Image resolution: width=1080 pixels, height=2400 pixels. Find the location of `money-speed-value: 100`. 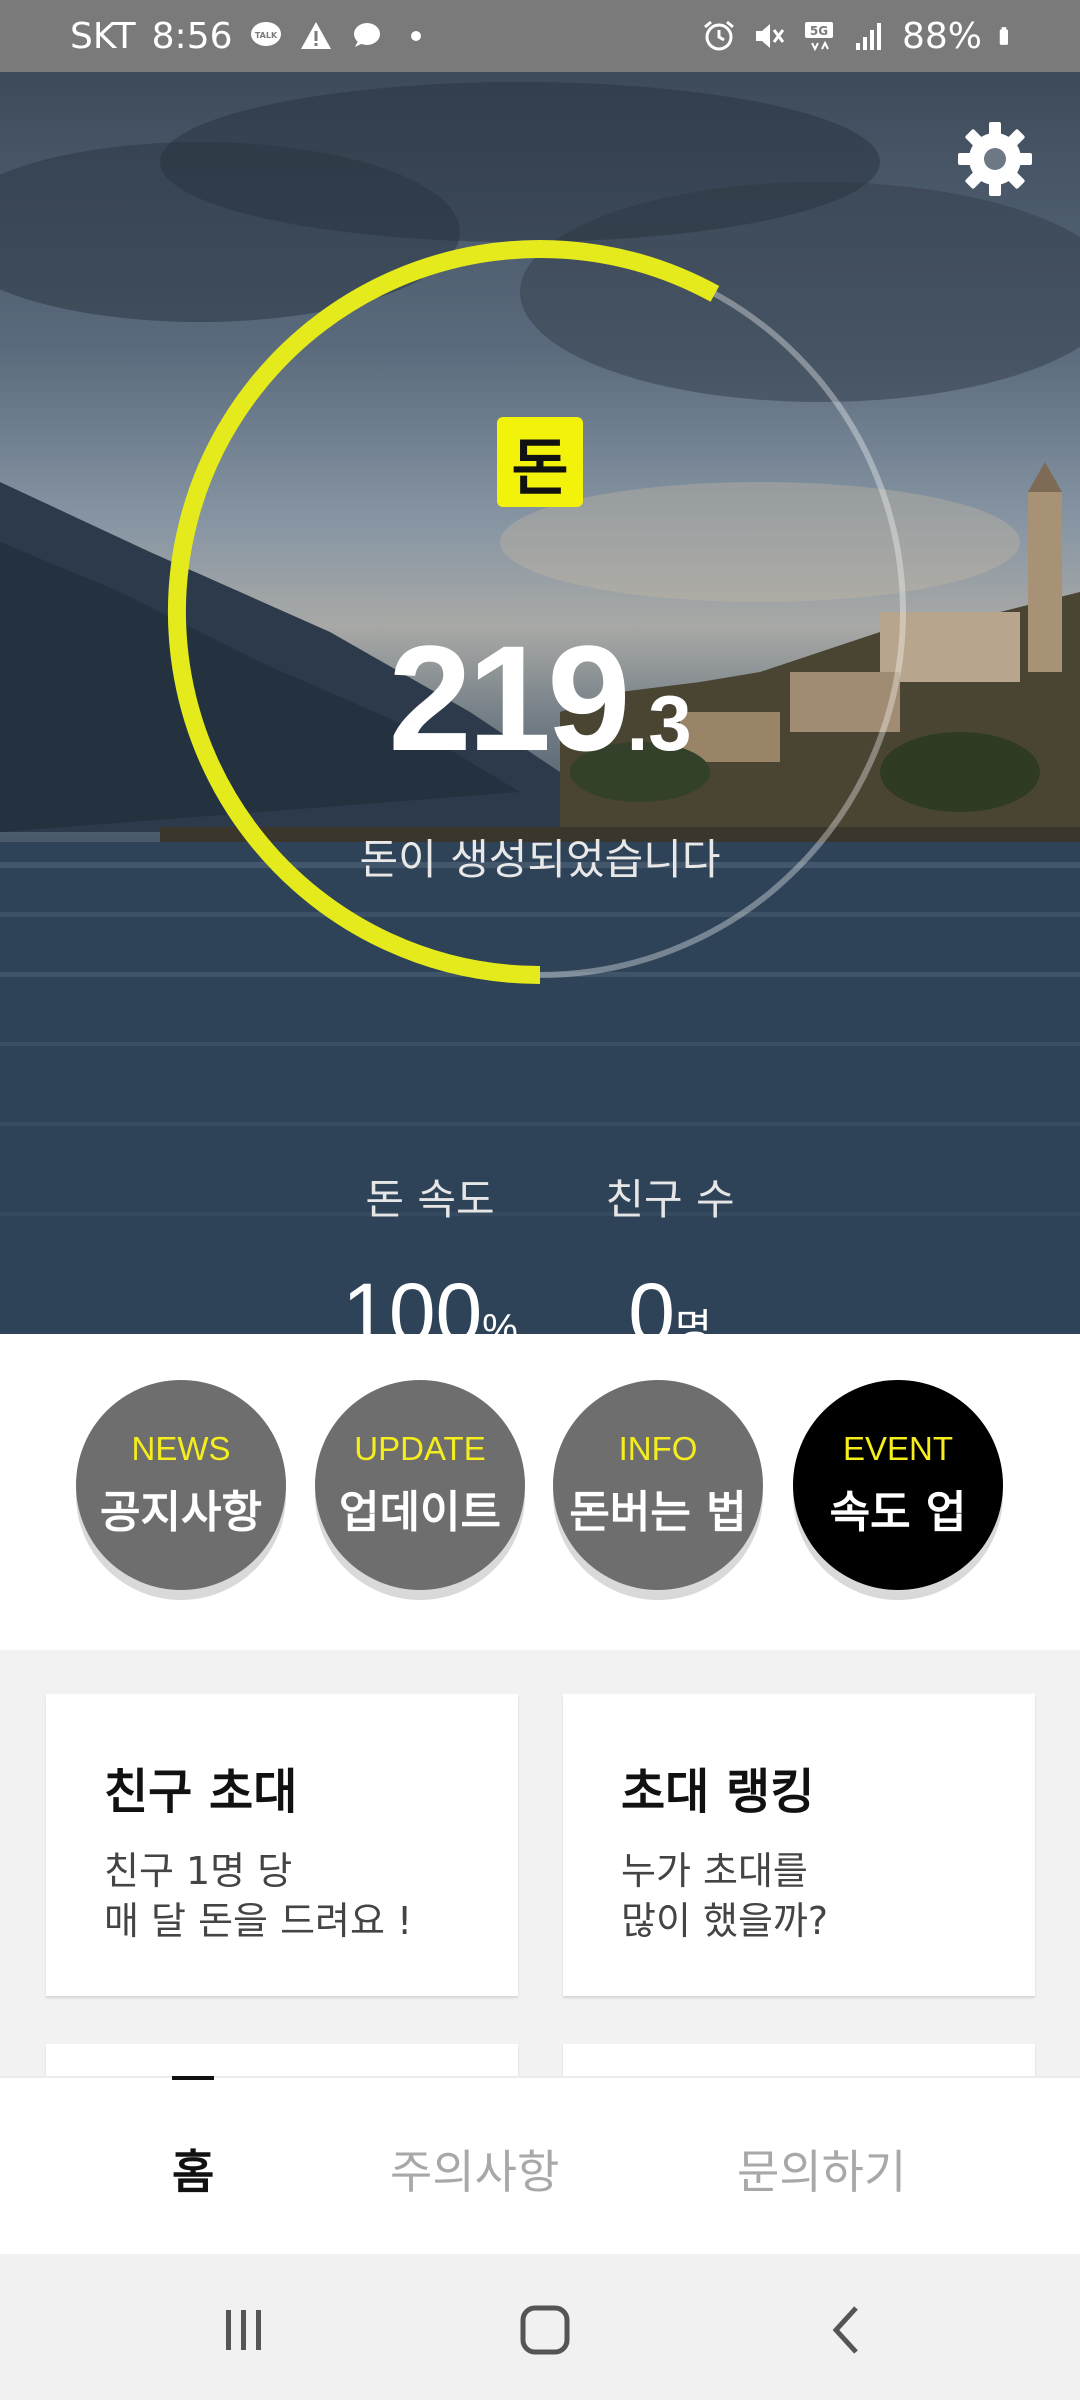

money-speed-value: 100 is located at coordinates (412, 1300).